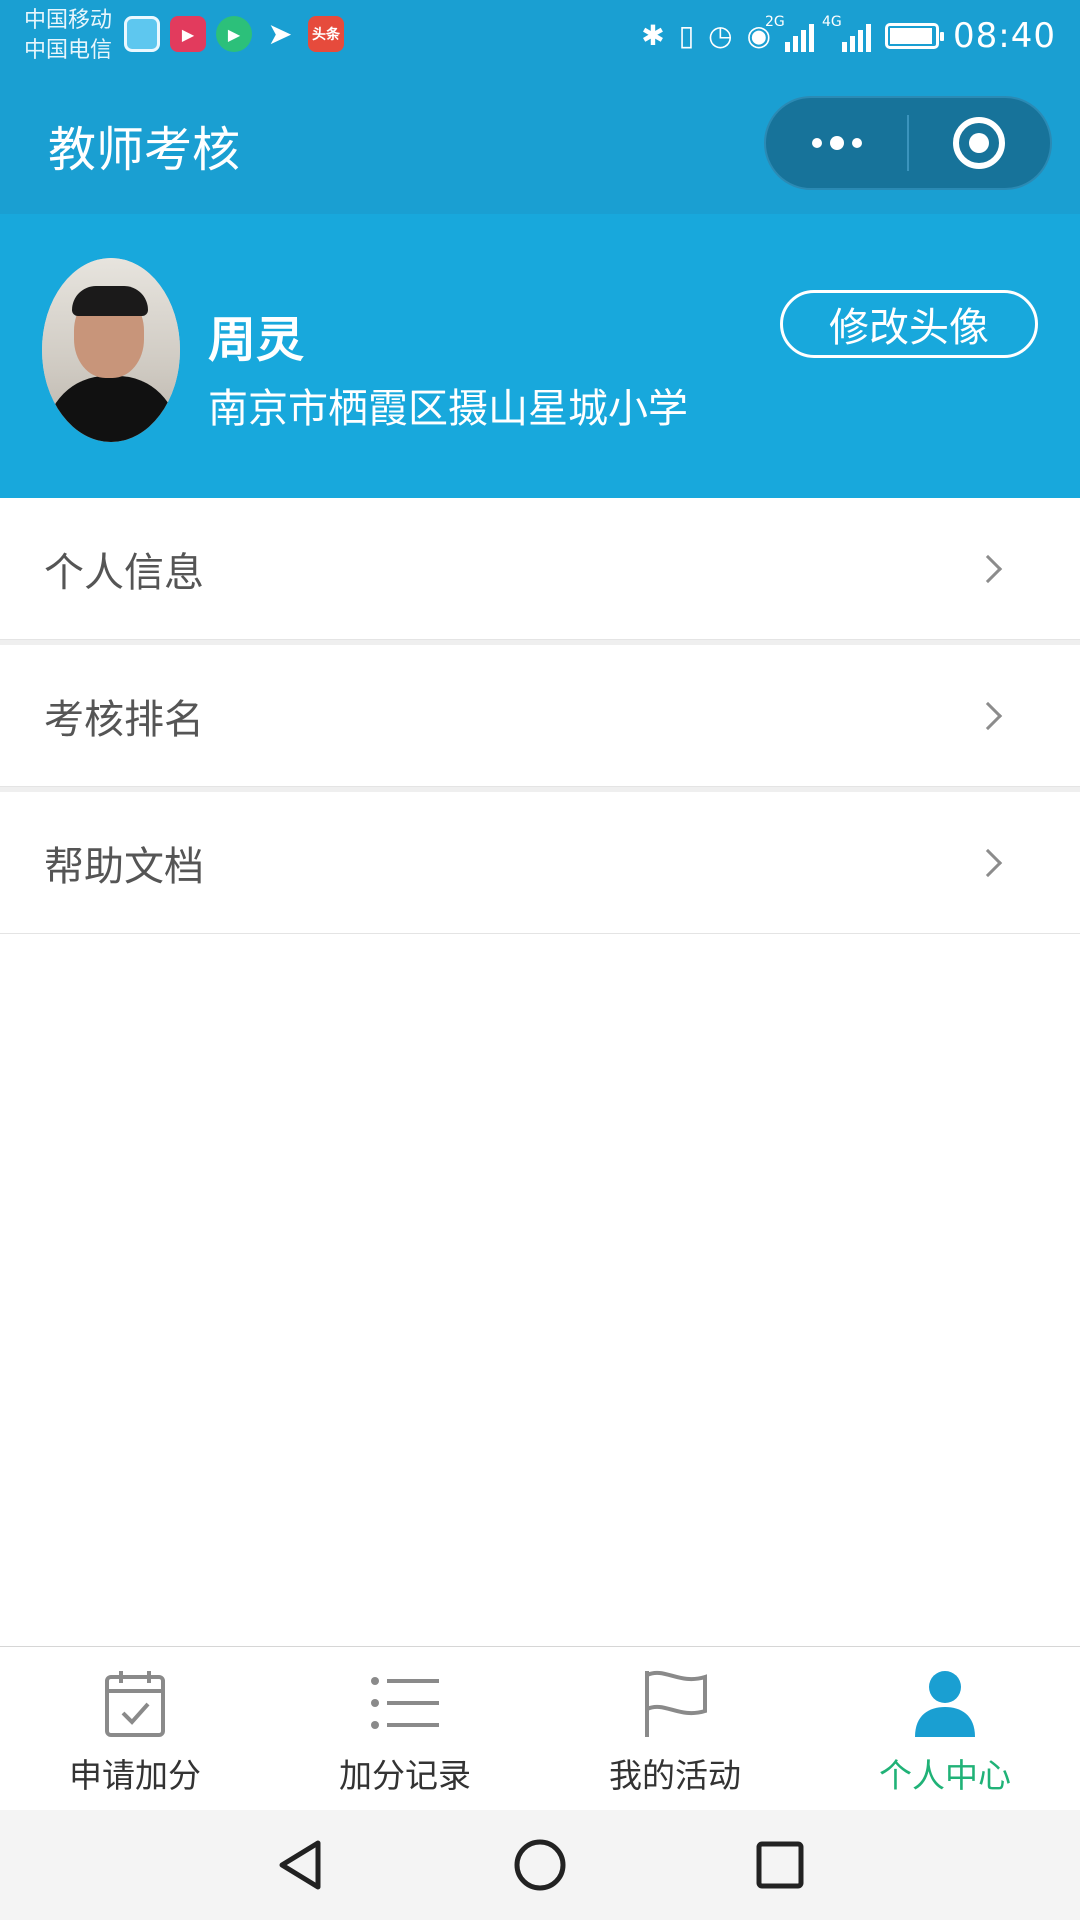  I want to click on page-title: 教师考核, so click(144, 150).